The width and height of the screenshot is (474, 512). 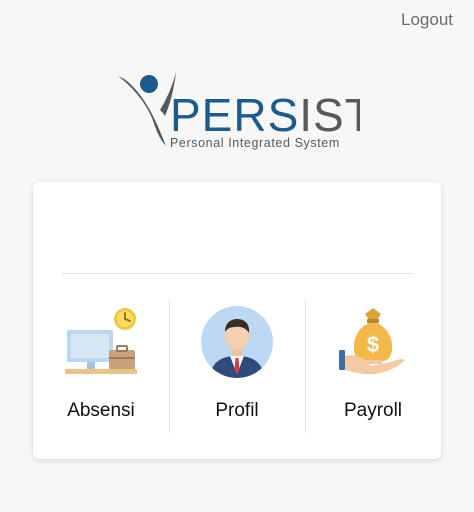 What do you see at coordinates (101, 410) in the screenshot?
I see `menu-item-label: Absensi` at bounding box center [101, 410].